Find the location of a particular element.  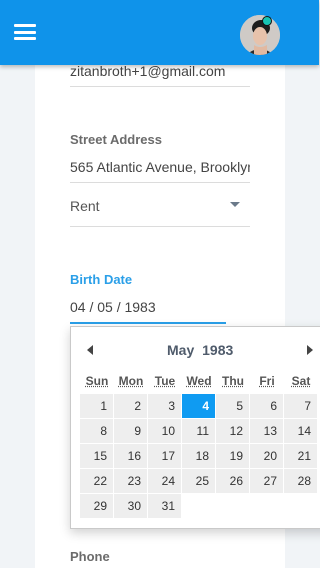

calendar-day-3: 3 is located at coordinates (164, 406).